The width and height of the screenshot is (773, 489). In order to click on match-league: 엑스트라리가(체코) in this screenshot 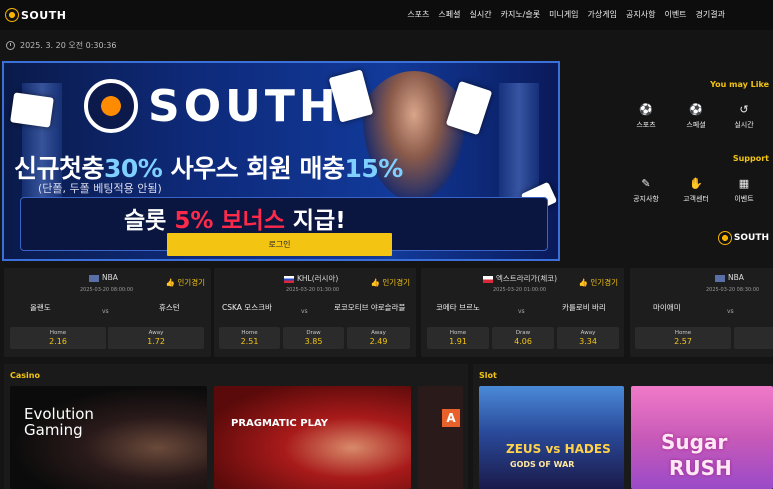, I will do `click(520, 278)`.